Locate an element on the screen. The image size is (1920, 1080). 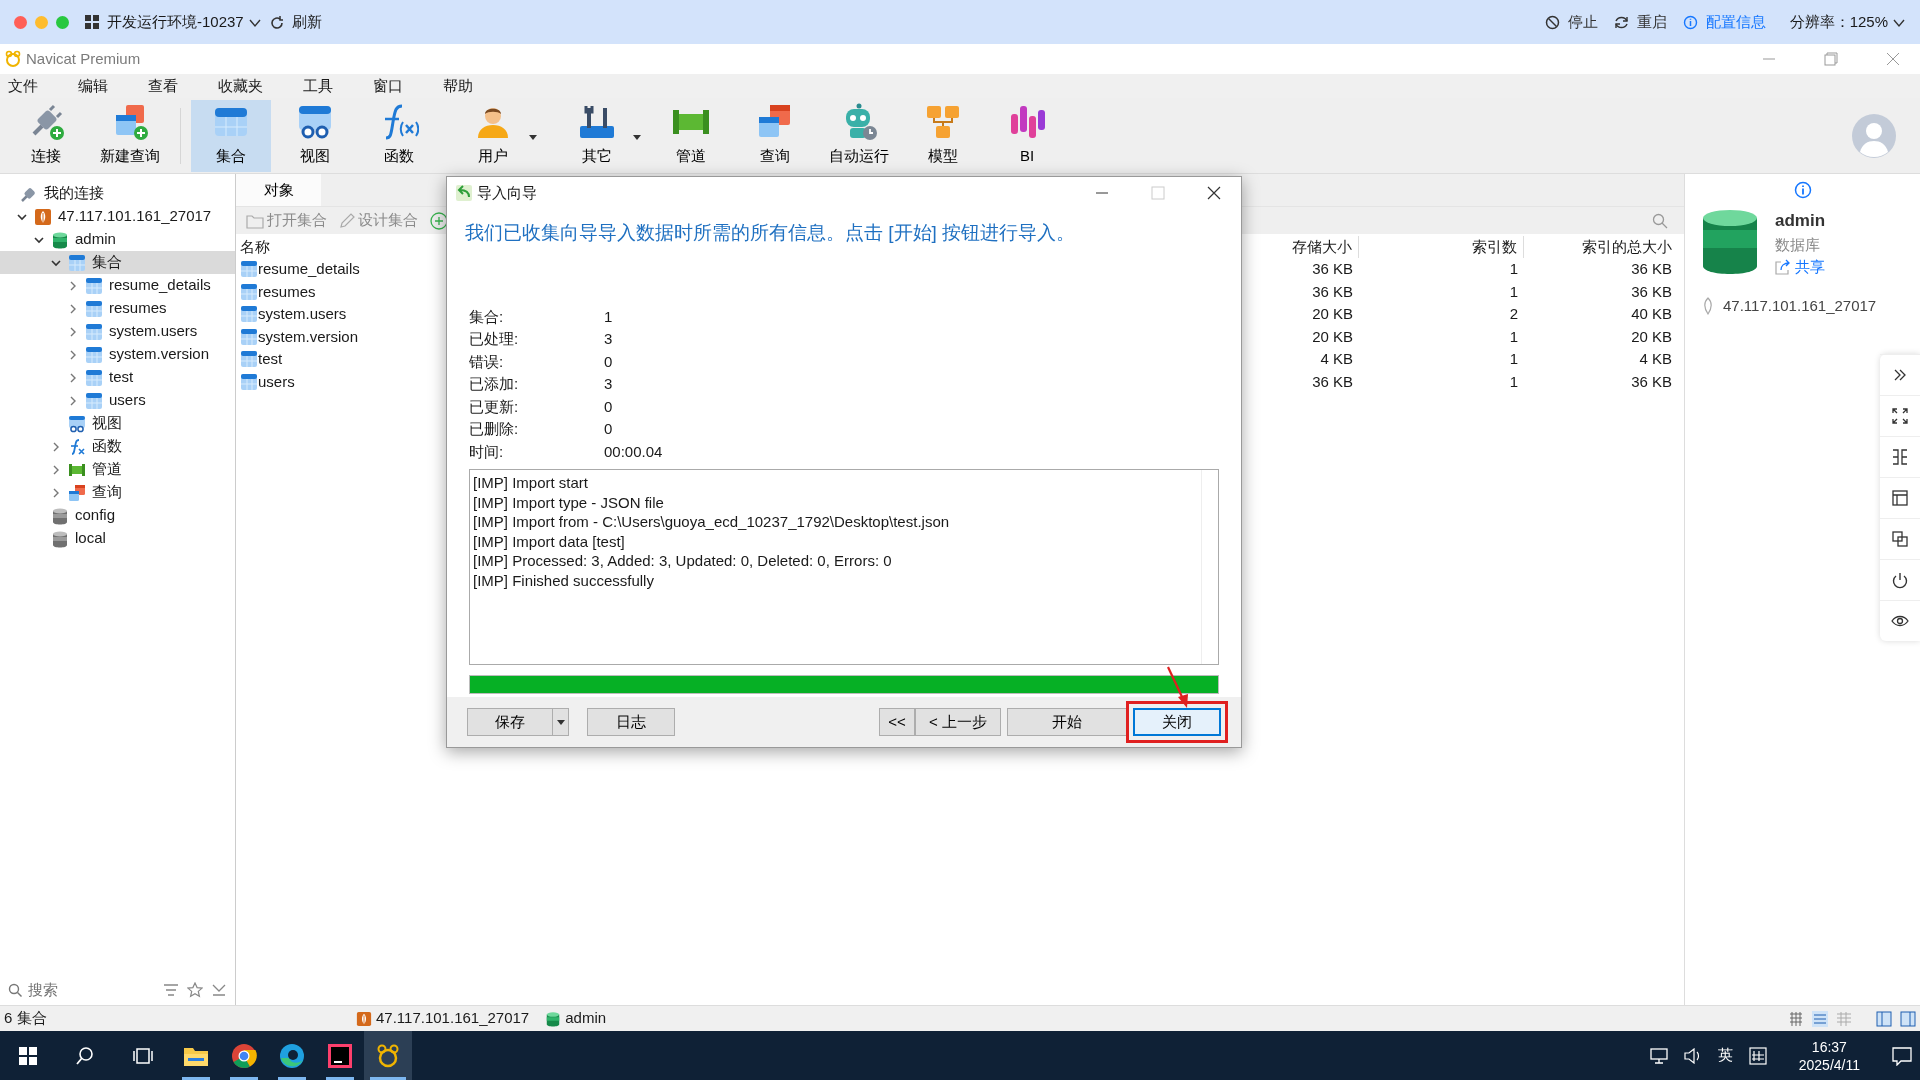
tree-item: 集合 is located at coordinates (117, 262).